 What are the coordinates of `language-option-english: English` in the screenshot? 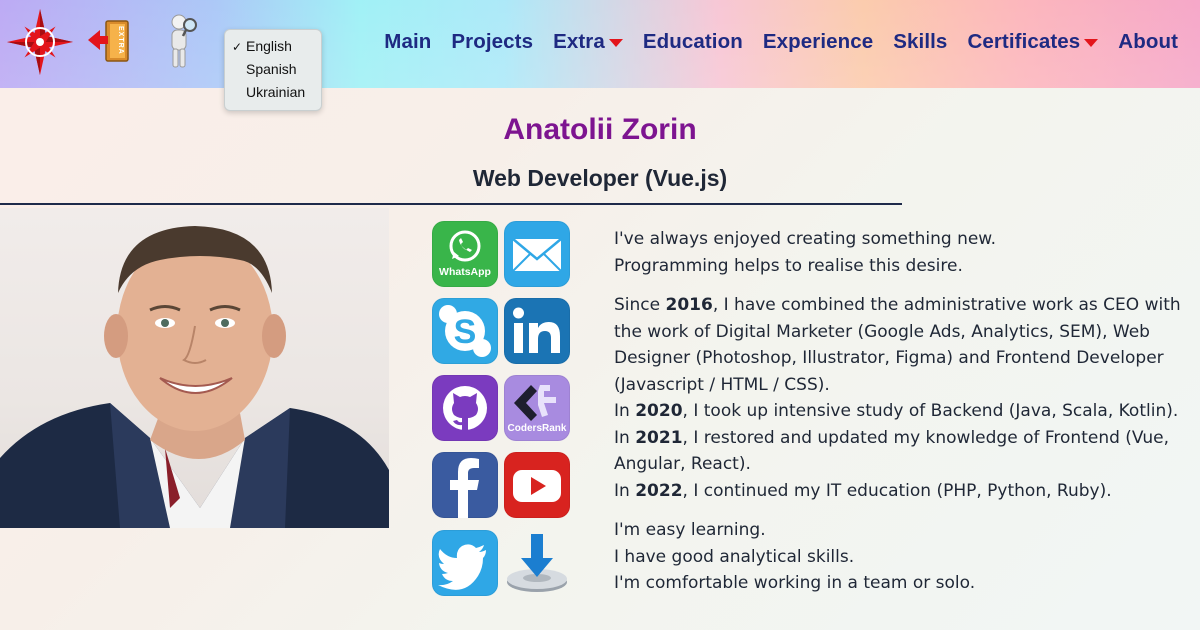 It's located at (269, 46).